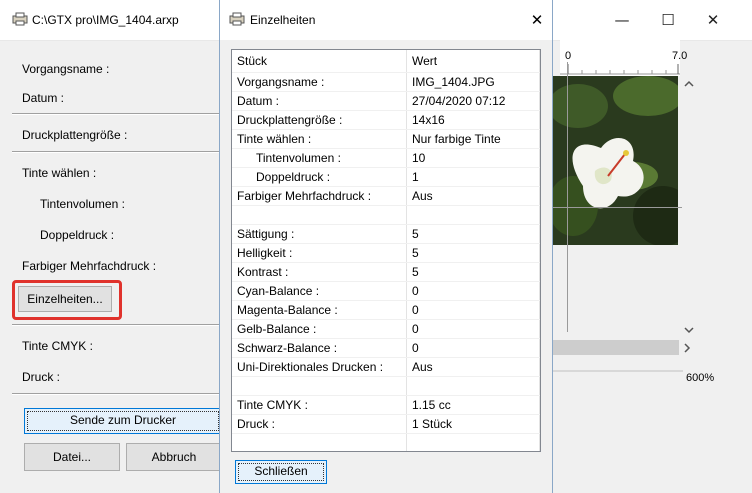  I want to click on item-label: Datum :, so click(319, 101).